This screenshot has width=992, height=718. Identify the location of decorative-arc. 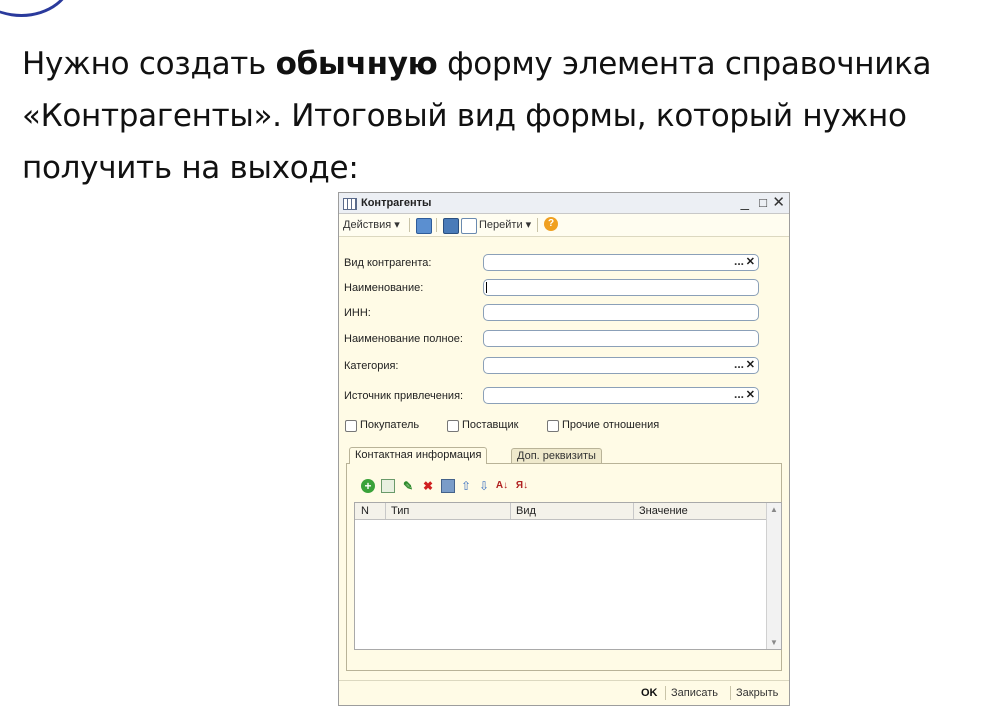
(36, 8).